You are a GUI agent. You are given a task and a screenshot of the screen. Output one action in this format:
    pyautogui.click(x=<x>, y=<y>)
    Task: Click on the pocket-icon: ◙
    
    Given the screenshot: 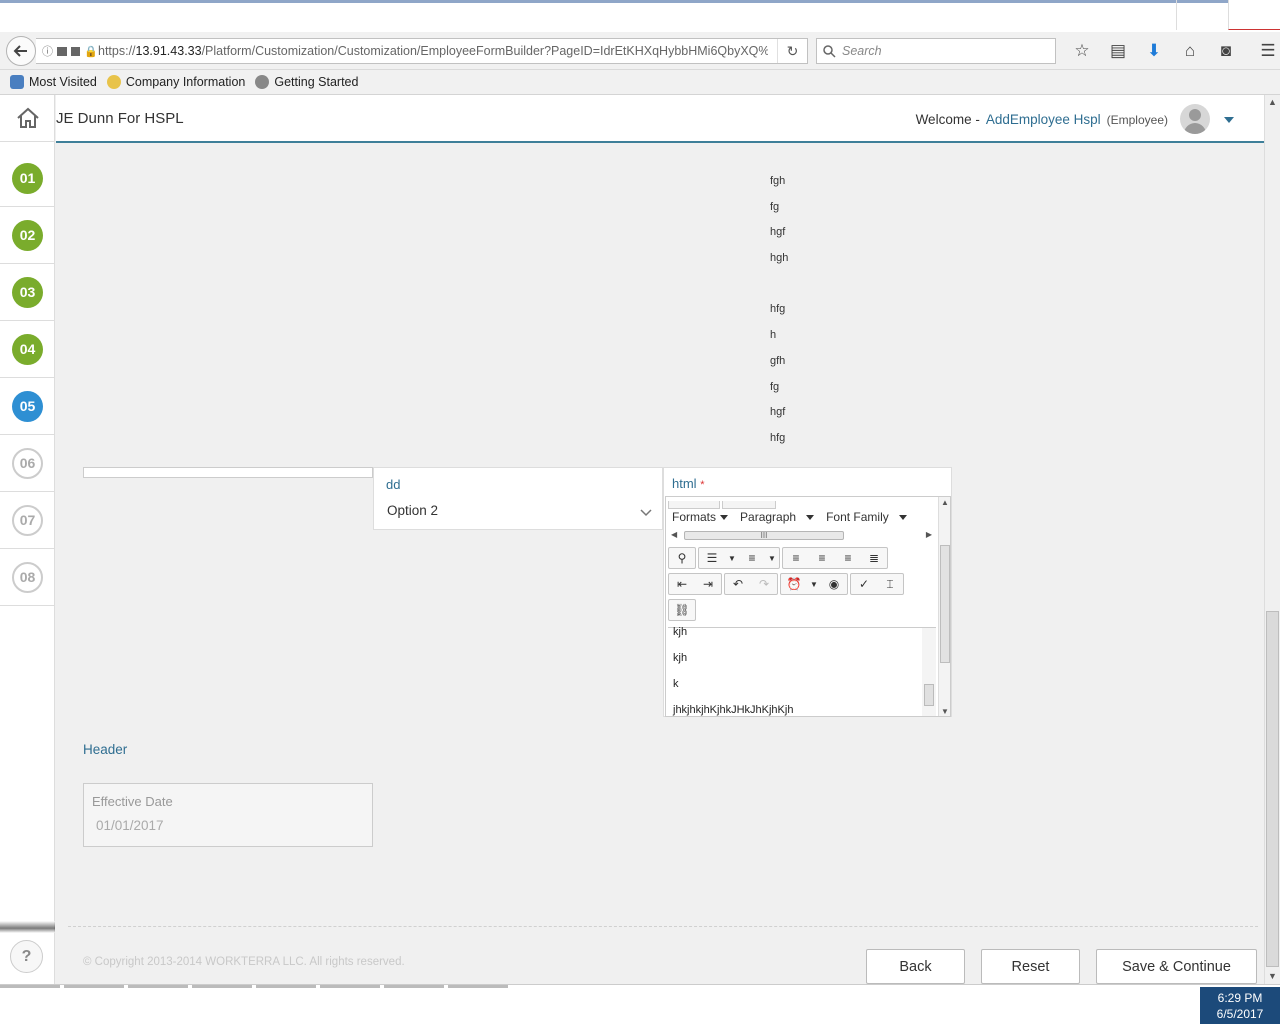 What is the action you would take?
    pyautogui.click(x=1226, y=51)
    